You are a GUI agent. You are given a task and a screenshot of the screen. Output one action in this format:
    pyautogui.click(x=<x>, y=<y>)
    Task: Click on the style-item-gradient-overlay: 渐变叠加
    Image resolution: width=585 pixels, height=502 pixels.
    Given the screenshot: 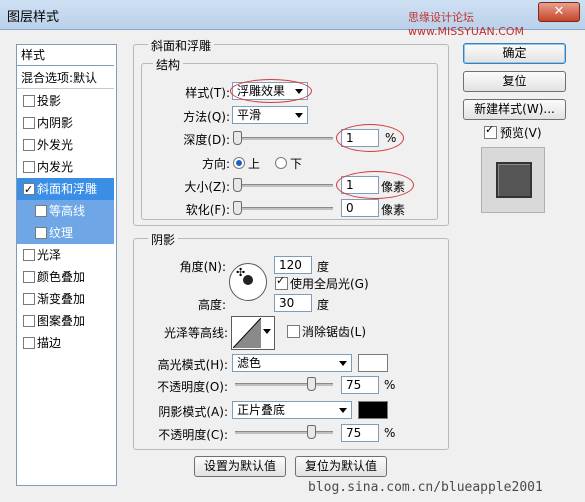 What is the action you would take?
    pyautogui.click(x=65, y=299)
    